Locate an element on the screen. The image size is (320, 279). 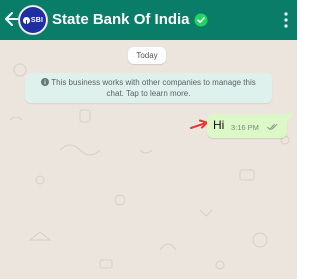
message-text: Hi is located at coordinates (219, 125).